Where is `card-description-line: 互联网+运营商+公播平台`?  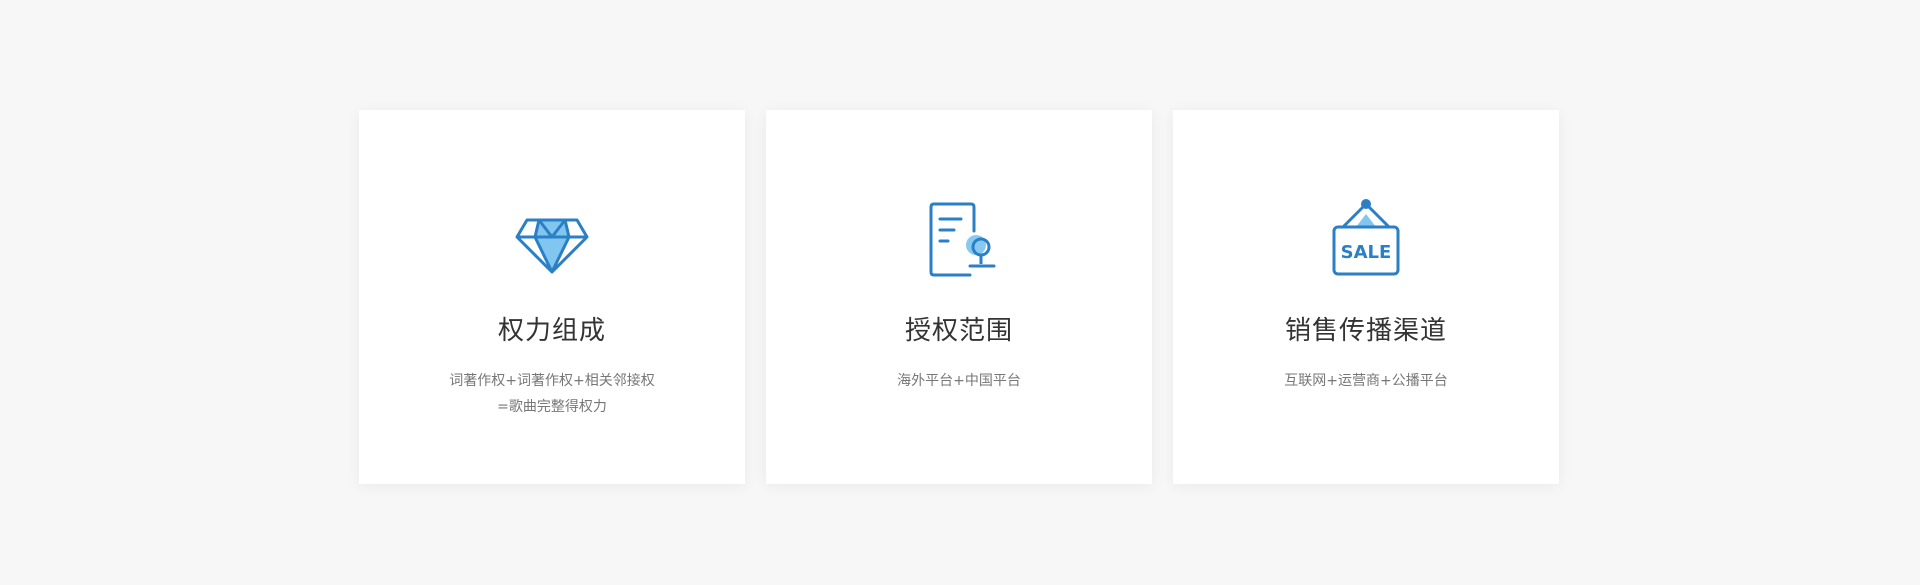
card-description-line: 互联网+运营商+公播平台 is located at coordinates (1366, 381).